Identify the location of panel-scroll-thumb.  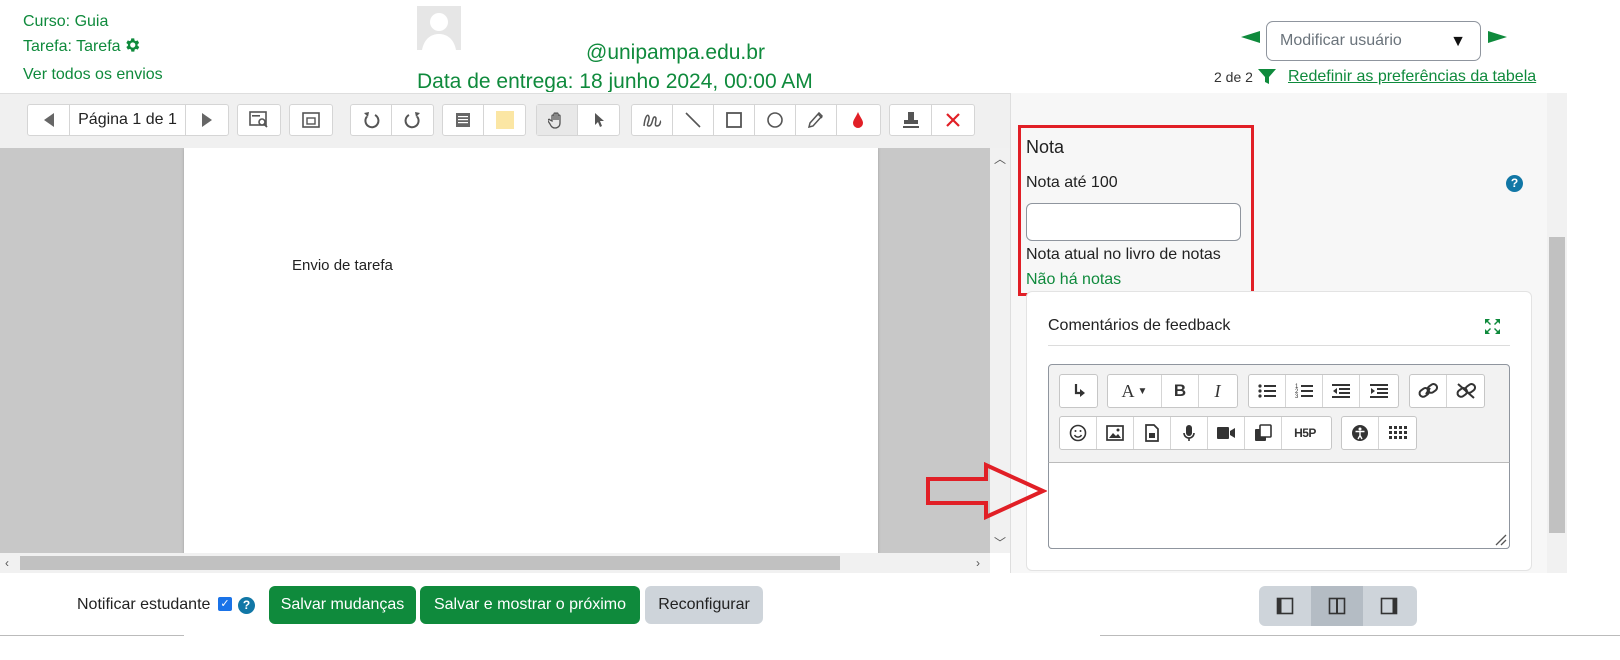
(1557, 385).